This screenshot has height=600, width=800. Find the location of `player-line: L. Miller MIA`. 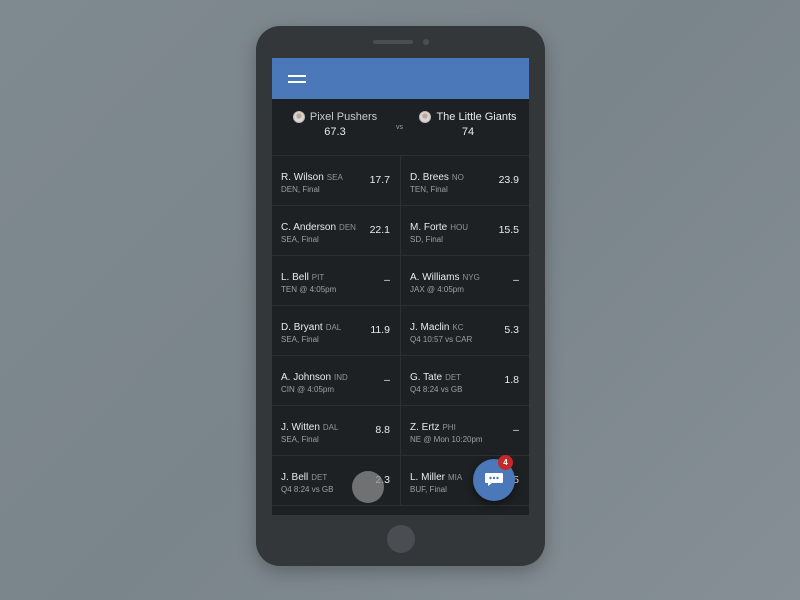

player-line: L. Miller MIA is located at coordinates (436, 476).